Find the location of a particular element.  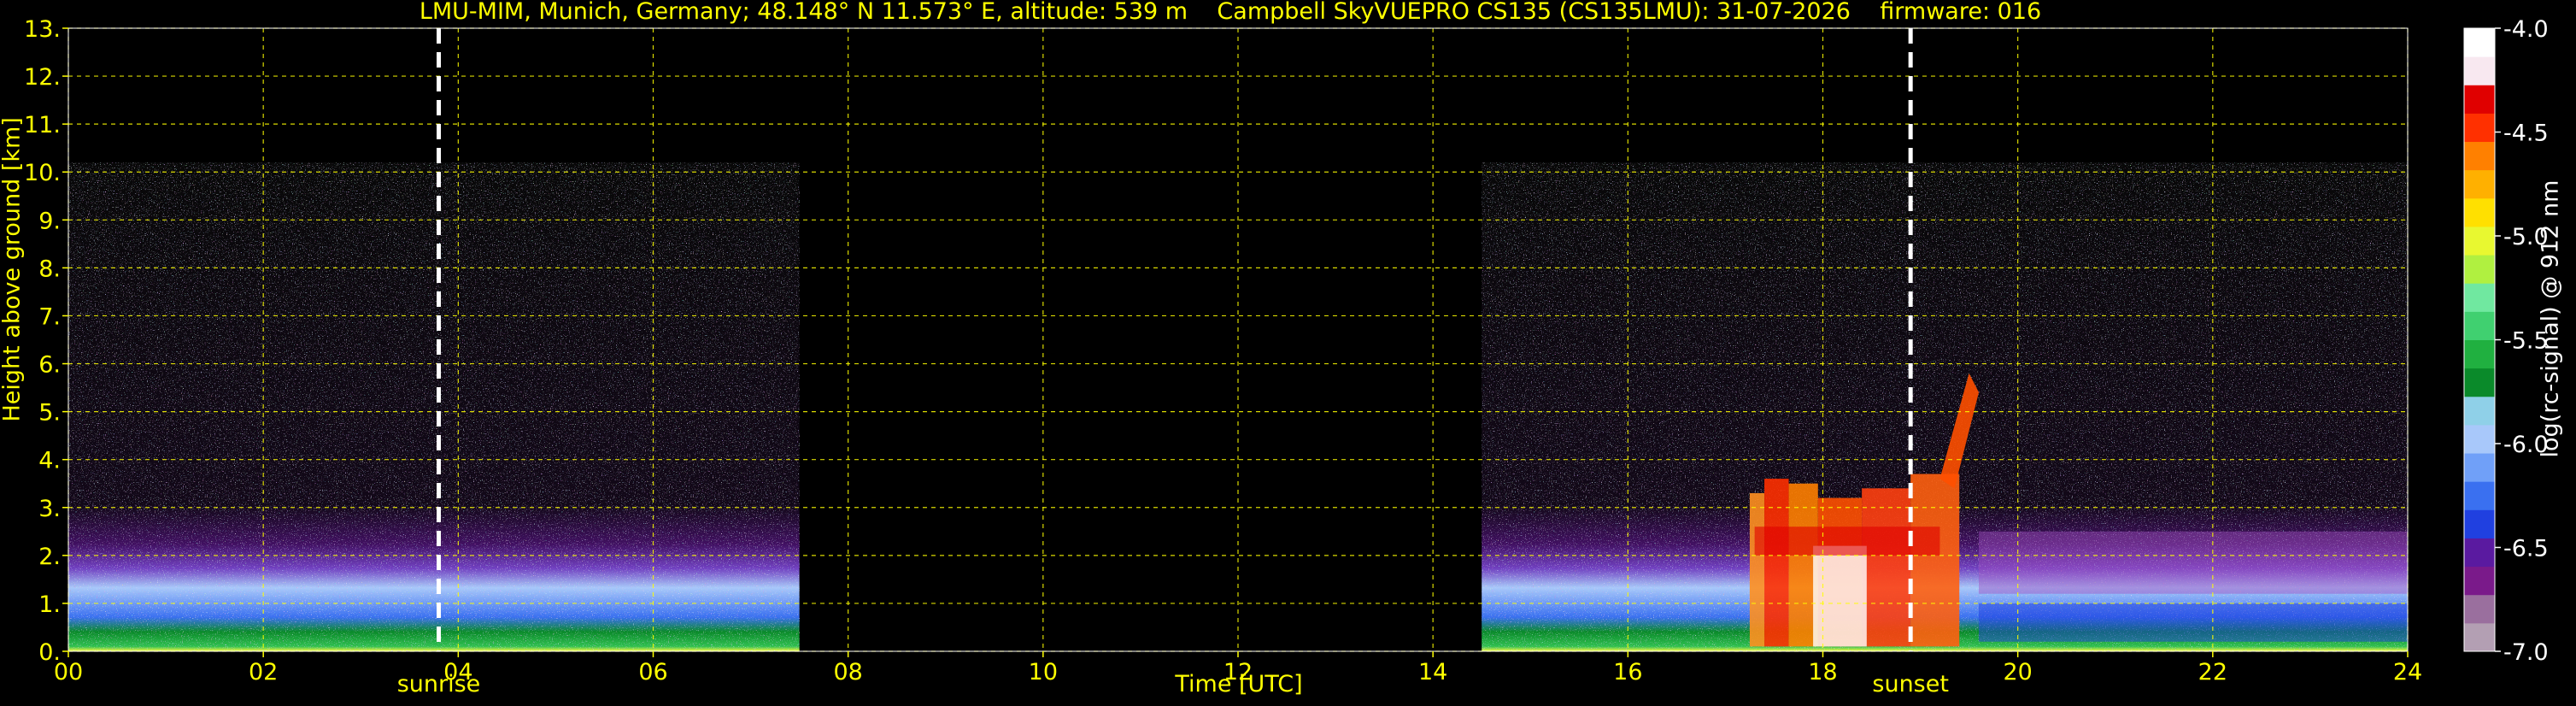

x-tick-label: 24 is located at coordinates (2407, 672).